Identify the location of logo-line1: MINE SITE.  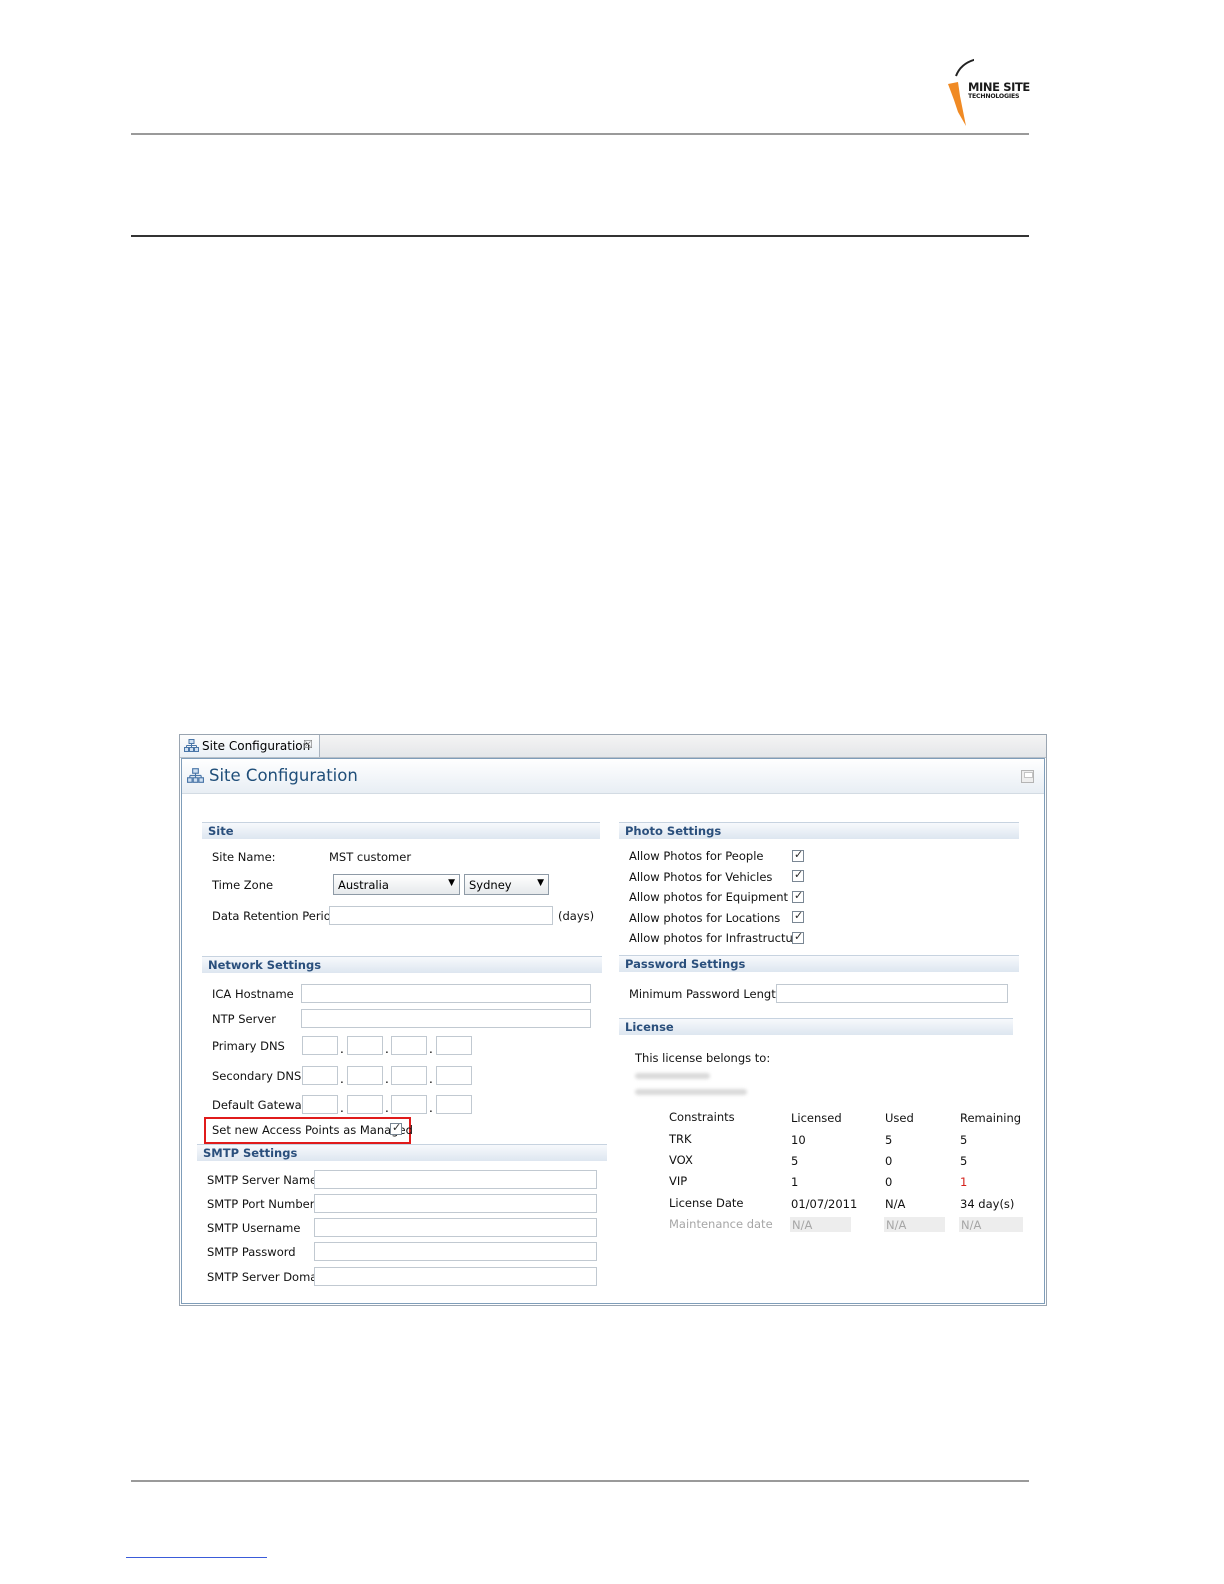
(999, 87).